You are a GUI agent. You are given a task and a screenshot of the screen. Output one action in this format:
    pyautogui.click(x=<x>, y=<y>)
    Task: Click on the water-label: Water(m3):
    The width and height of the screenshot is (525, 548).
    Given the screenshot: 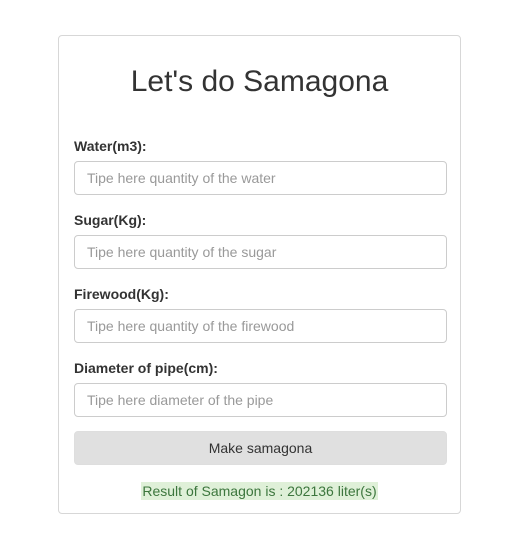 What is the action you would take?
    pyautogui.click(x=110, y=146)
    